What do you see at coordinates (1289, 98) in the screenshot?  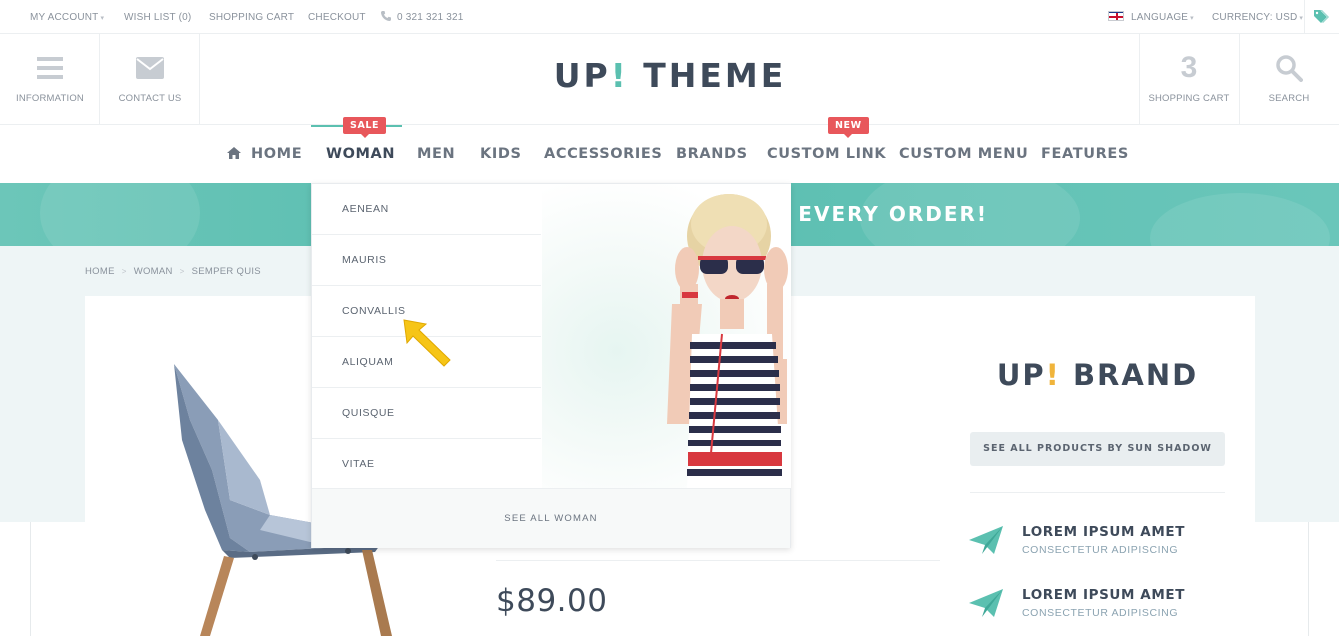 I see `search-label: SEARCH` at bounding box center [1289, 98].